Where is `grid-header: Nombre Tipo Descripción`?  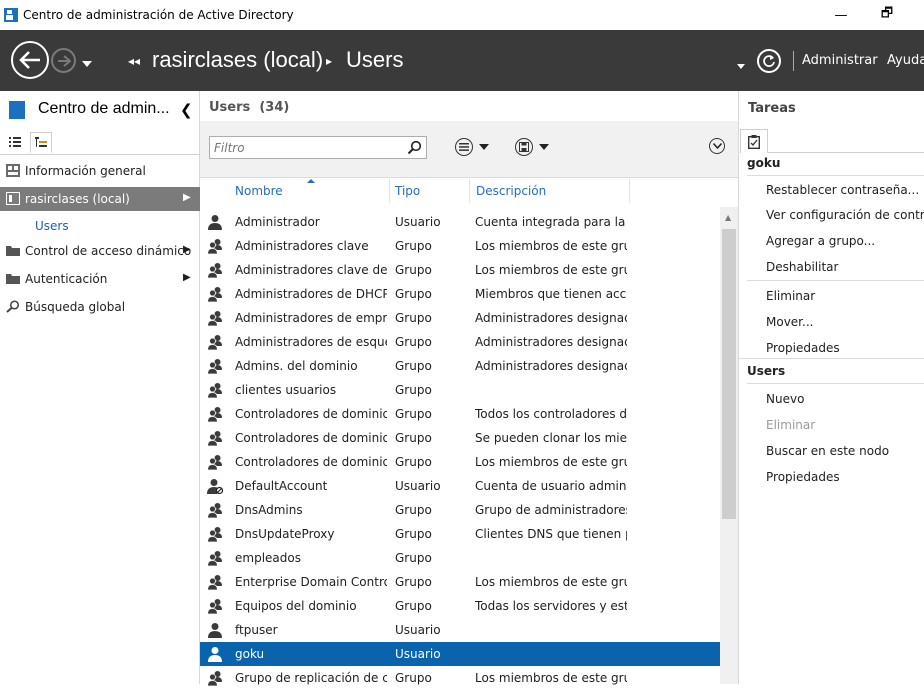
grid-header: Nombre Tipo Descripción is located at coordinates (469, 191).